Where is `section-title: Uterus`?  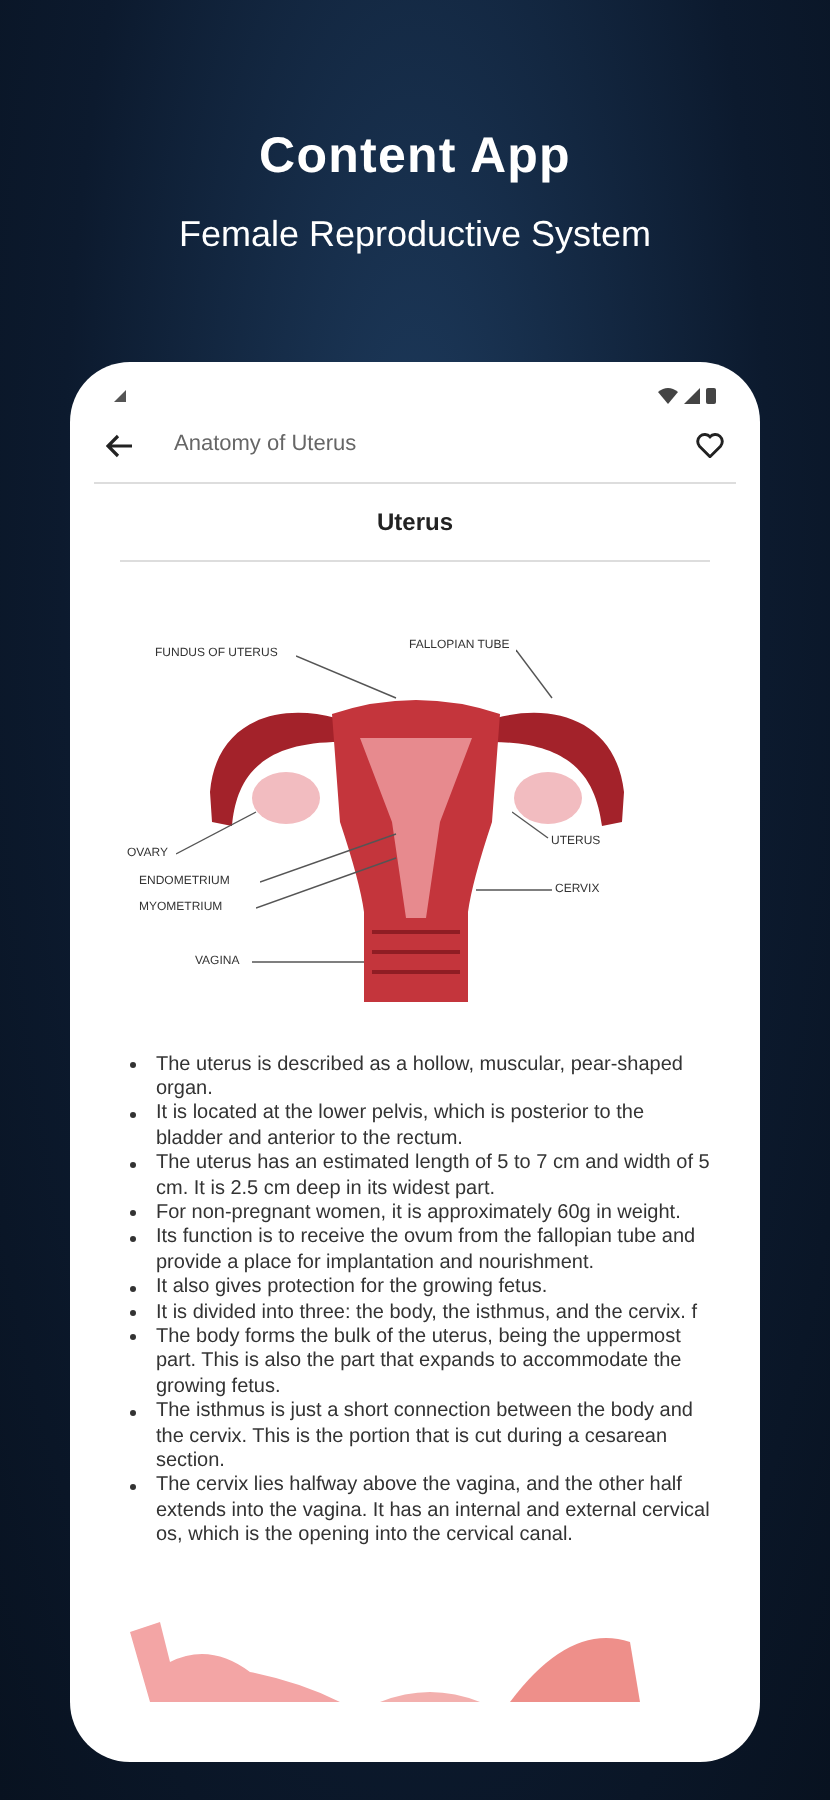 section-title: Uterus is located at coordinates (414, 522).